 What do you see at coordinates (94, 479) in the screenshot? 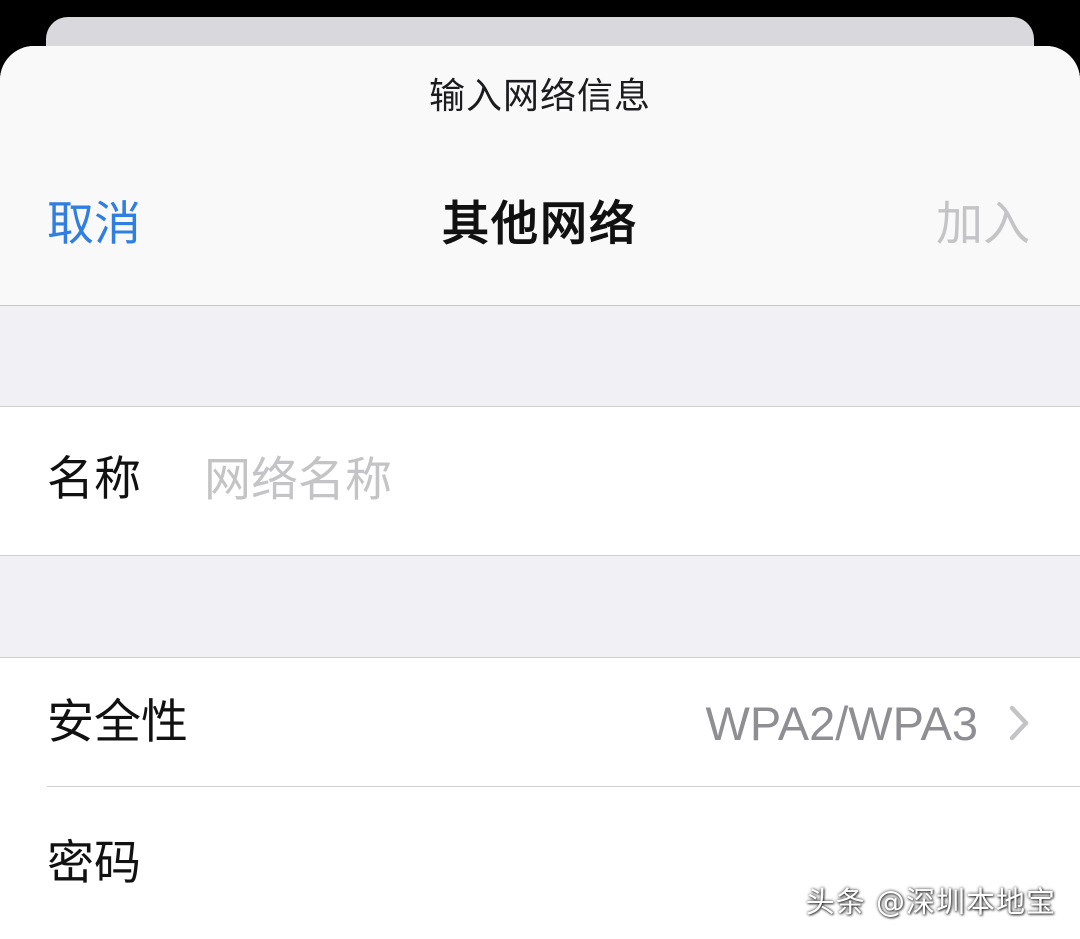
I see `network-name-label: 名称` at bounding box center [94, 479].